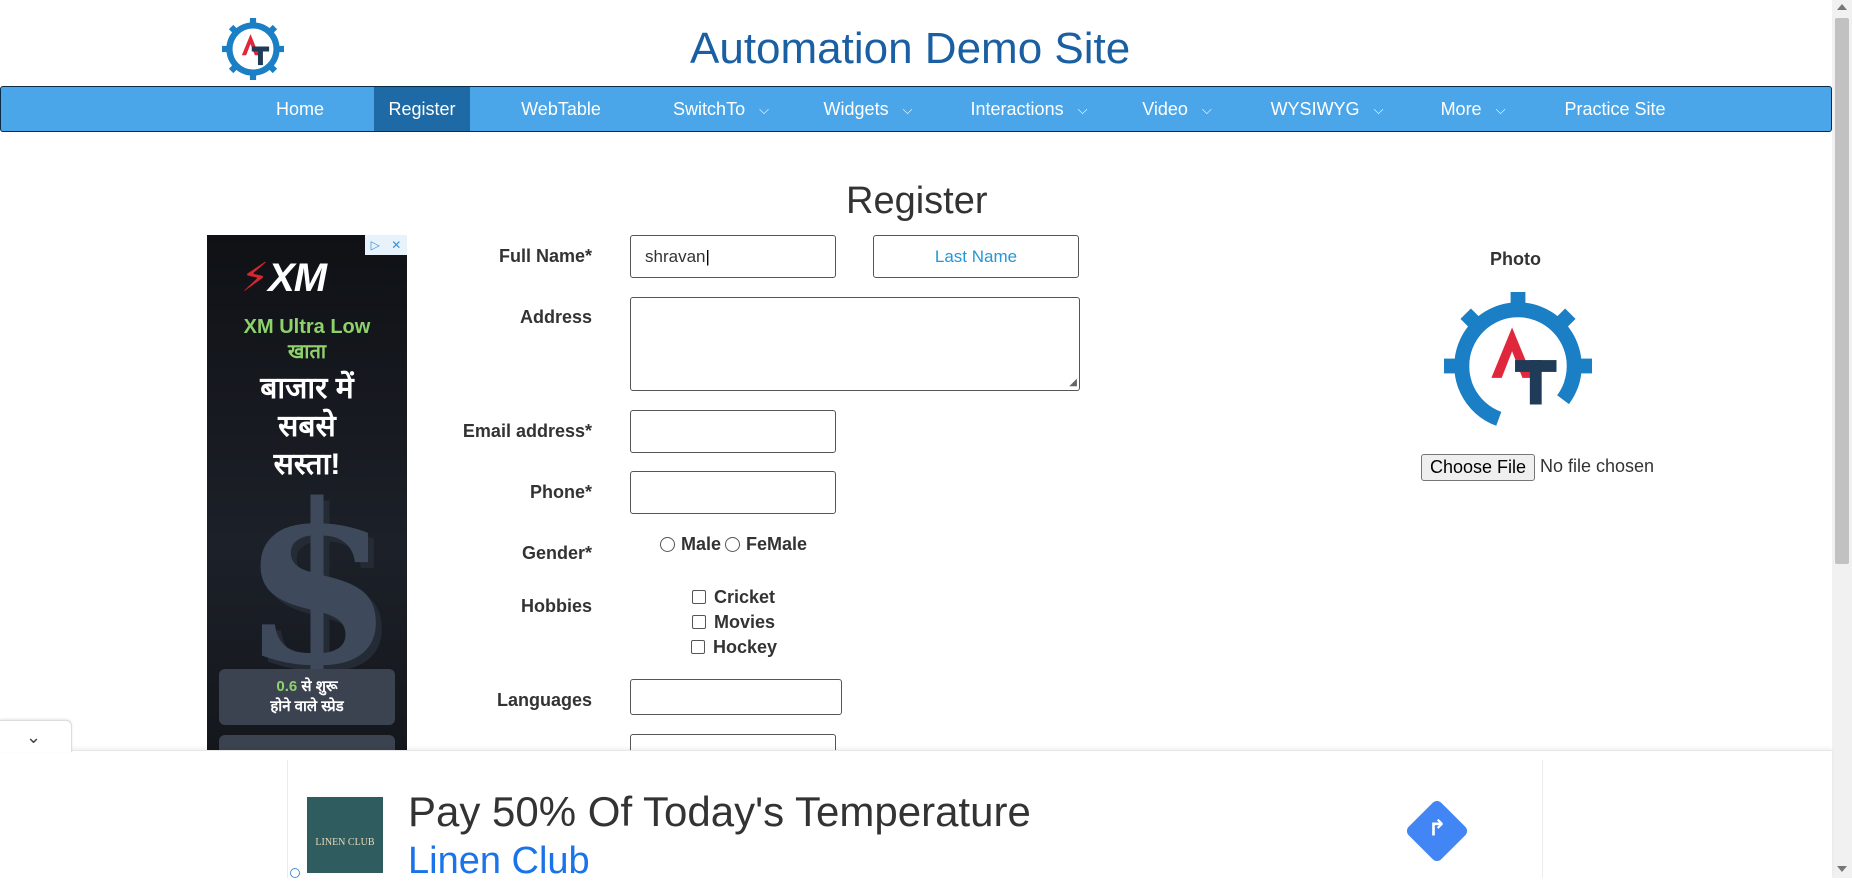 The width and height of the screenshot is (1852, 883). I want to click on nav-more-label: More, so click(1461, 109).